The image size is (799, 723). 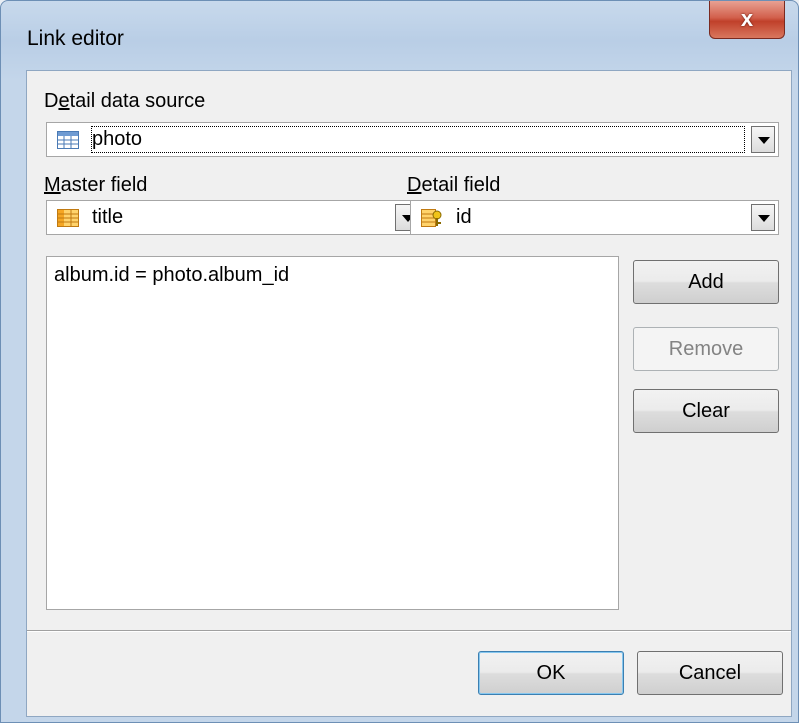 What do you see at coordinates (706, 411) in the screenshot?
I see `clear-button: Clear` at bounding box center [706, 411].